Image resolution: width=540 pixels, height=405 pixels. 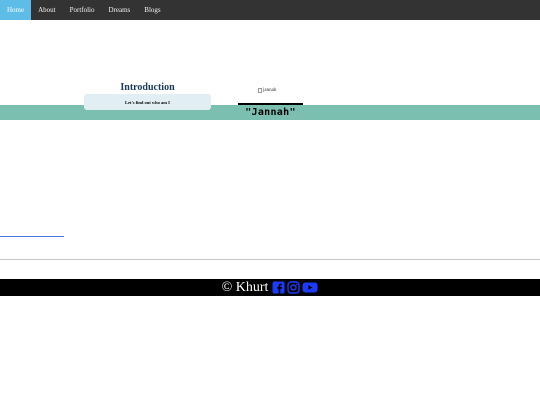 I want to click on nav-about: About, so click(x=47, y=10).